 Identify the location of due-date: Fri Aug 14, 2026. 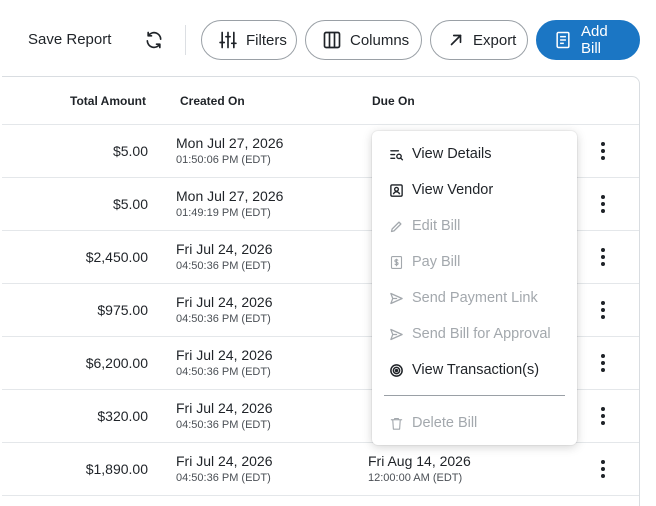
(419, 461).